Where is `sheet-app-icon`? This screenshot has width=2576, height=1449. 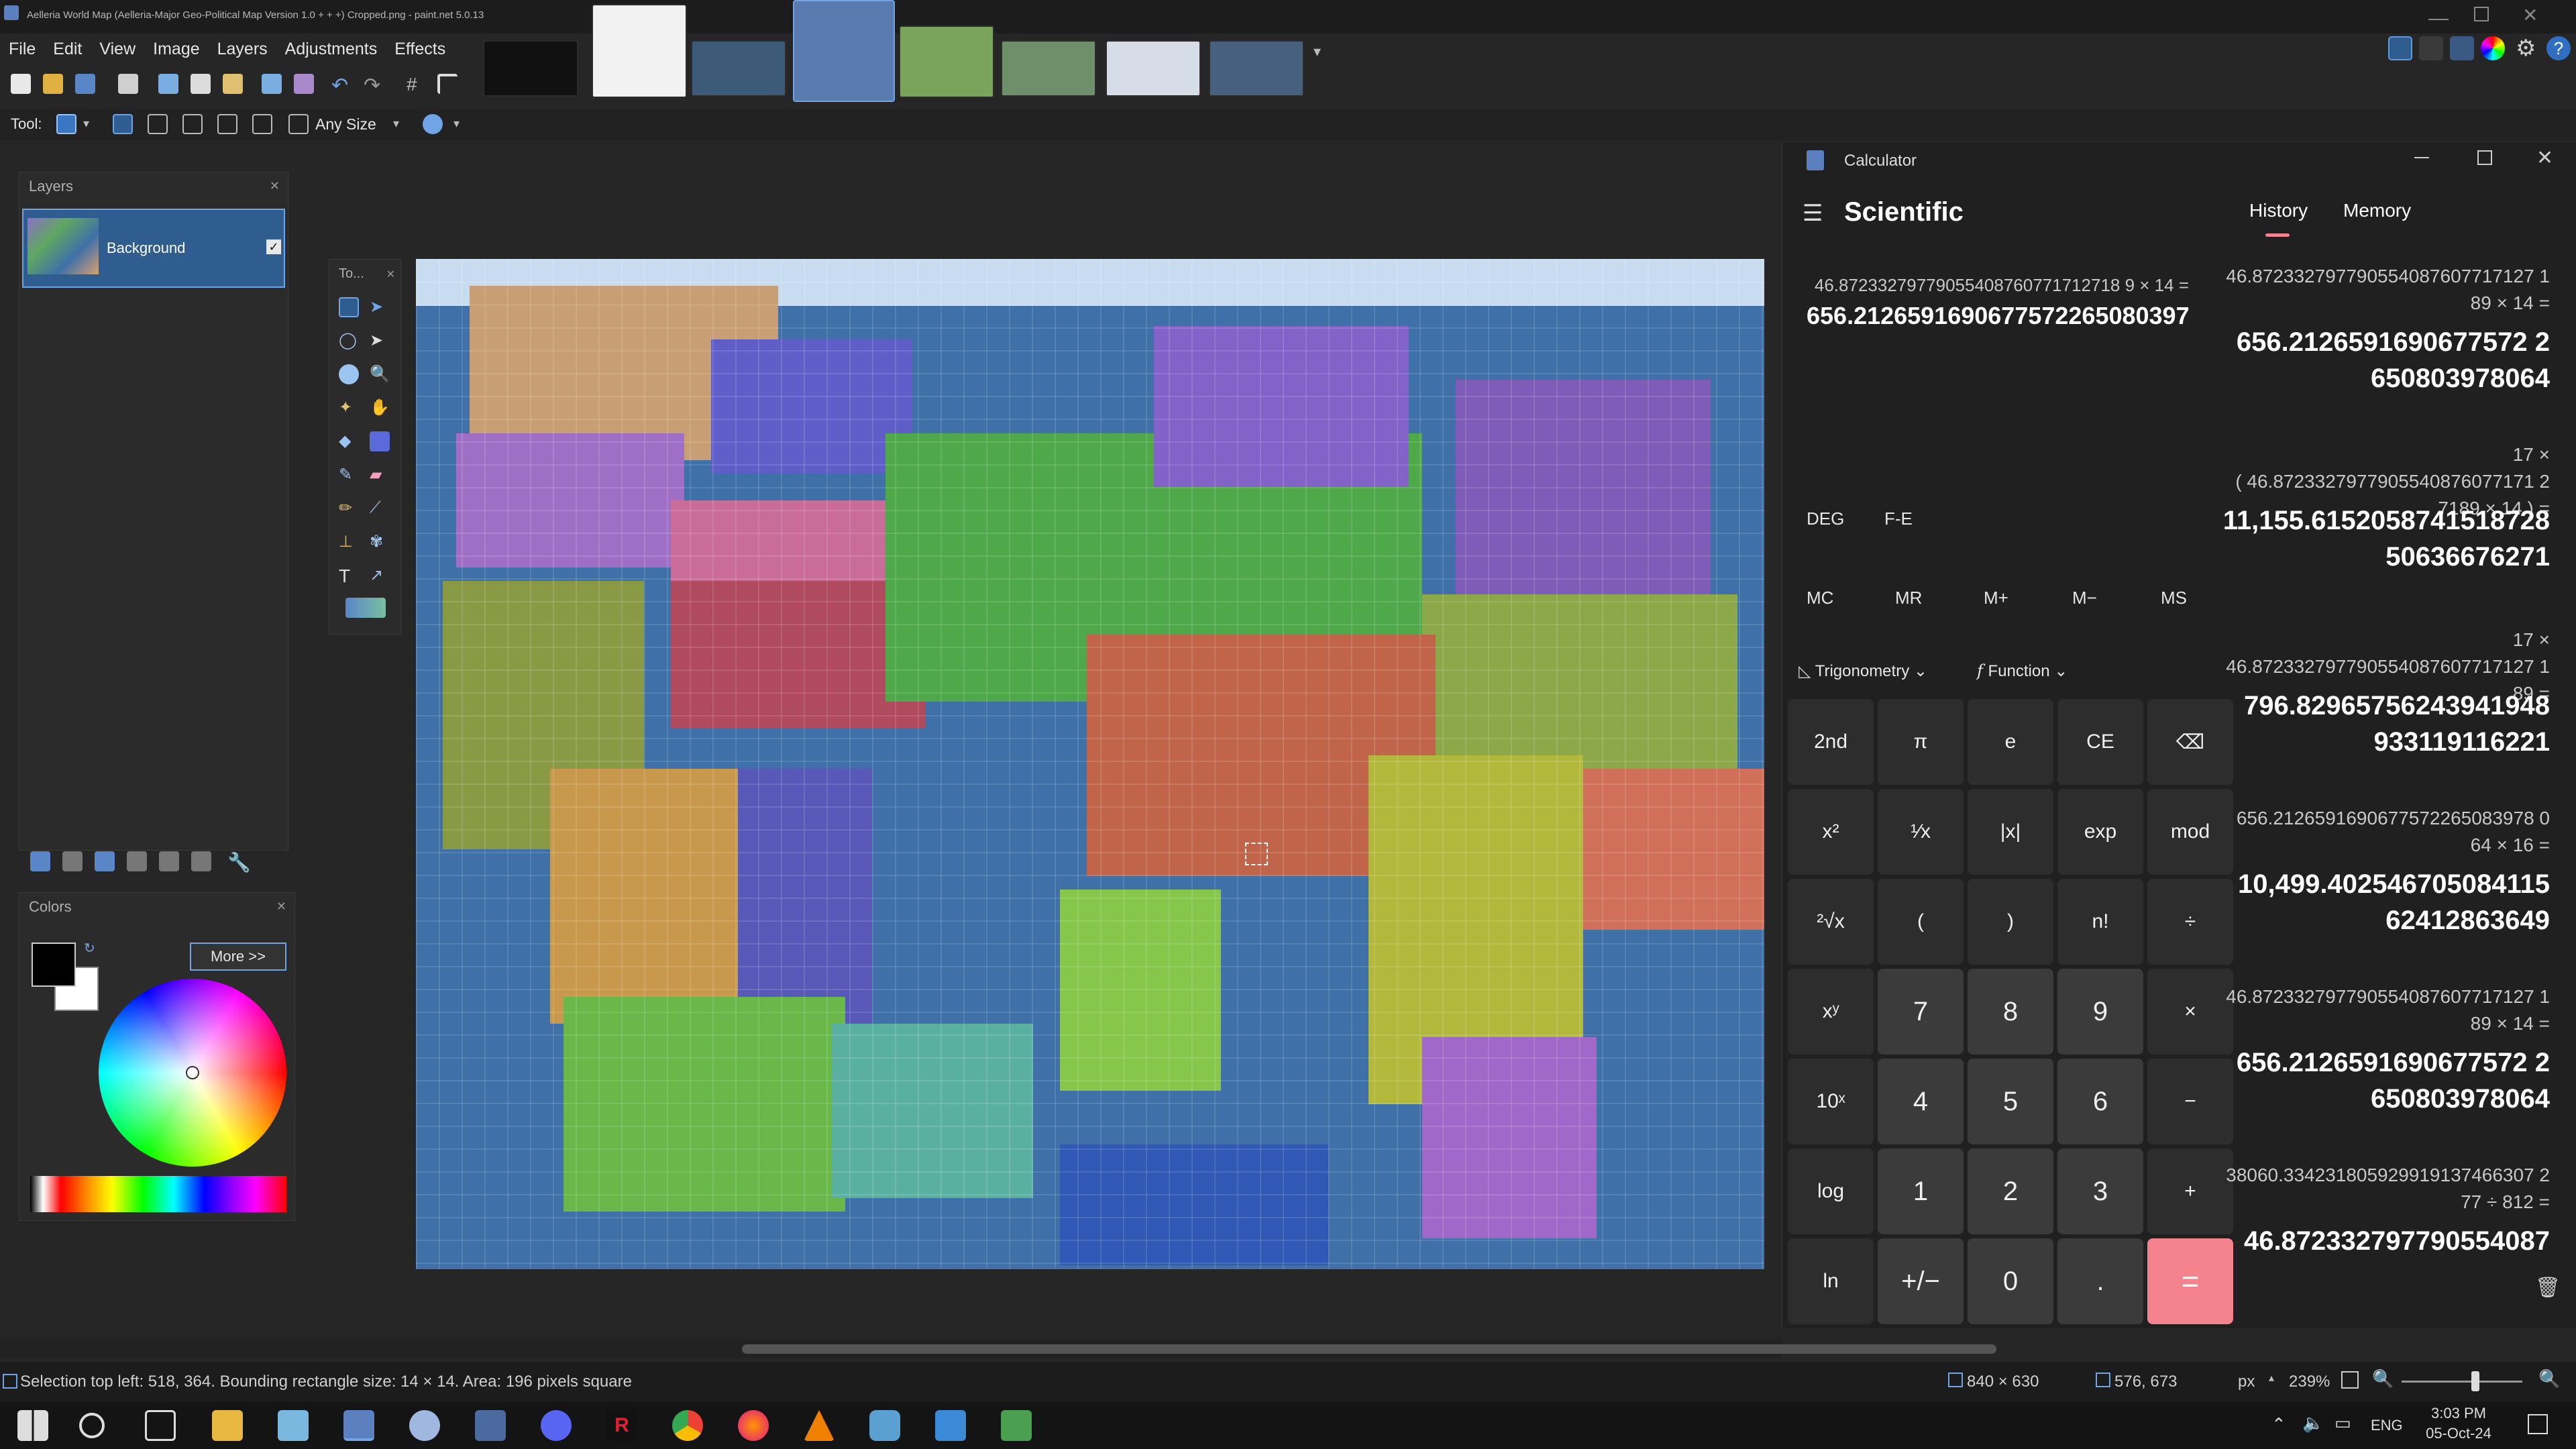 sheet-app-icon is located at coordinates (1016, 1425).